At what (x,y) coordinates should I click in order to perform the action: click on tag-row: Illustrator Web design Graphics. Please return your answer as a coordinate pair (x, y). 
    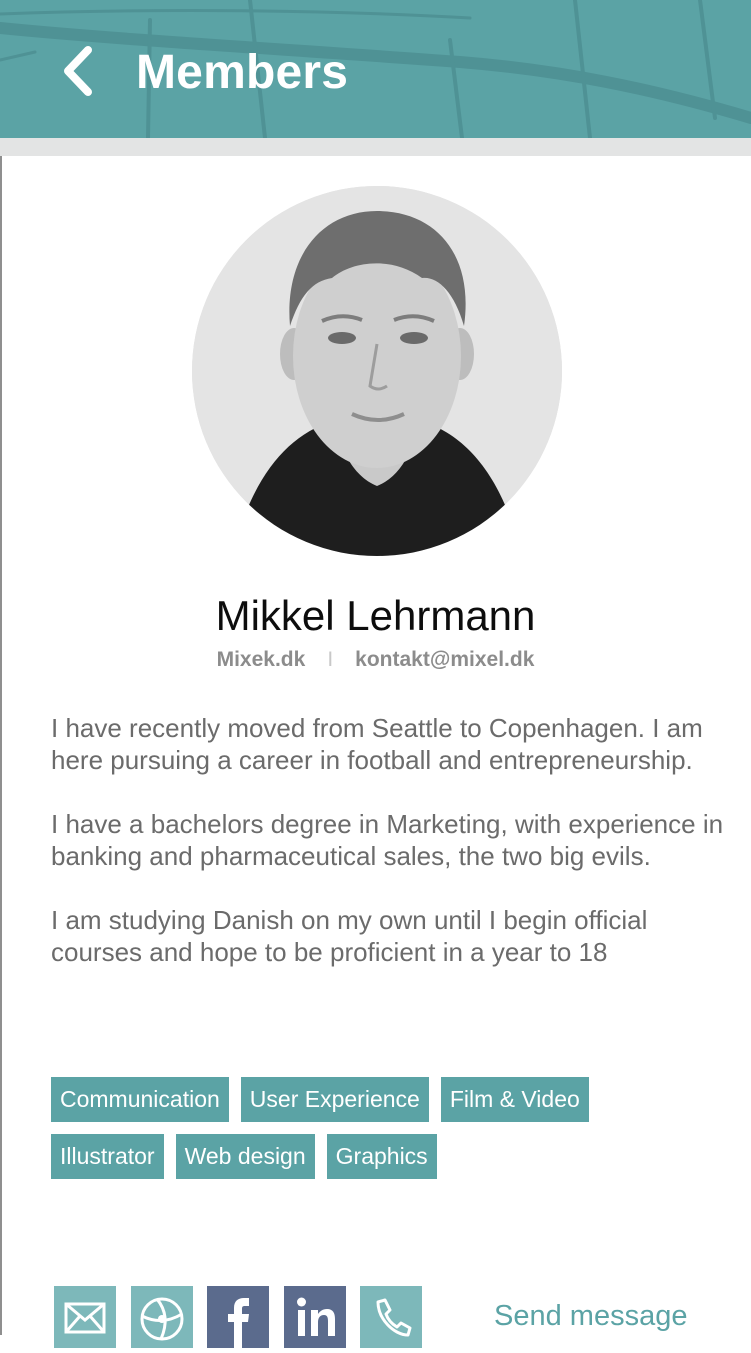
    Looking at the image, I should click on (376, 1156).